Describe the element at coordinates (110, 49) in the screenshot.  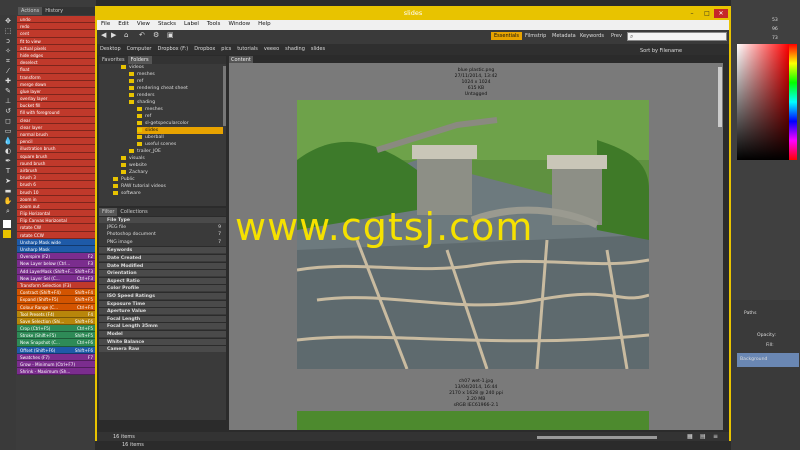
I see `breadcrumb-item: Desktop` at that location.